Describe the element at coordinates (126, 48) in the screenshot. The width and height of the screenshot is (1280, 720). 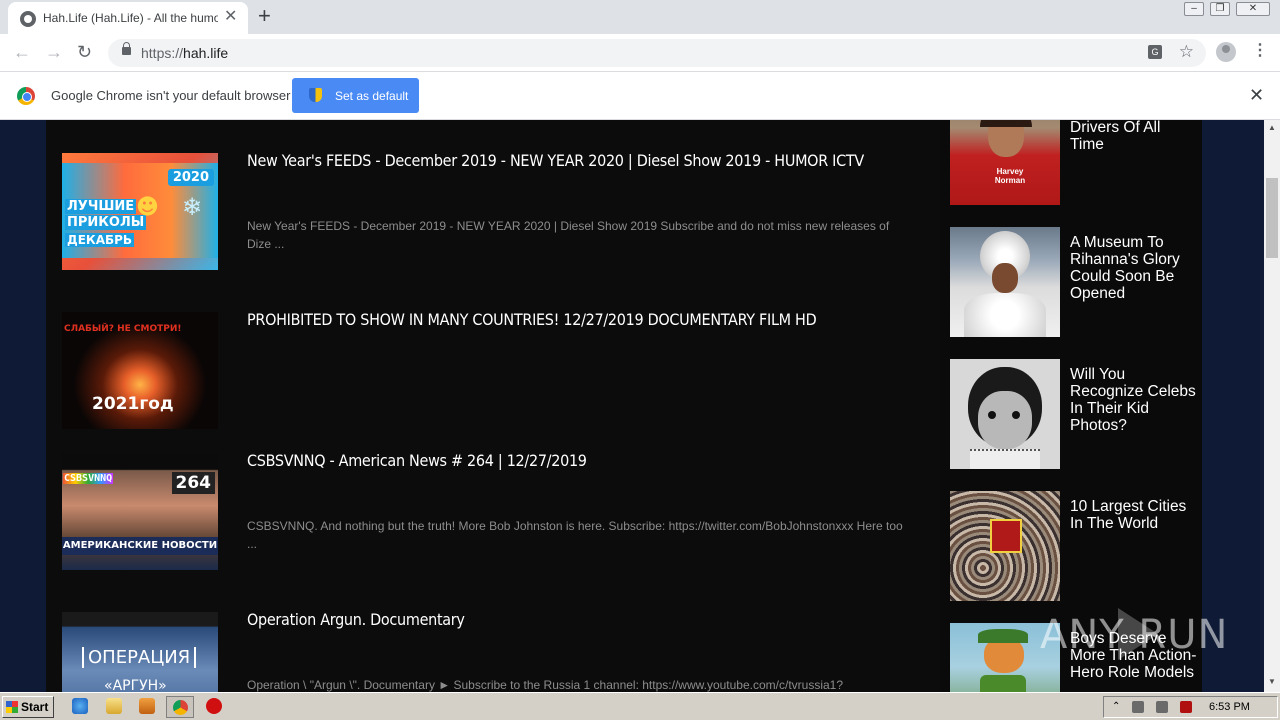
I see `lock-icon` at that location.